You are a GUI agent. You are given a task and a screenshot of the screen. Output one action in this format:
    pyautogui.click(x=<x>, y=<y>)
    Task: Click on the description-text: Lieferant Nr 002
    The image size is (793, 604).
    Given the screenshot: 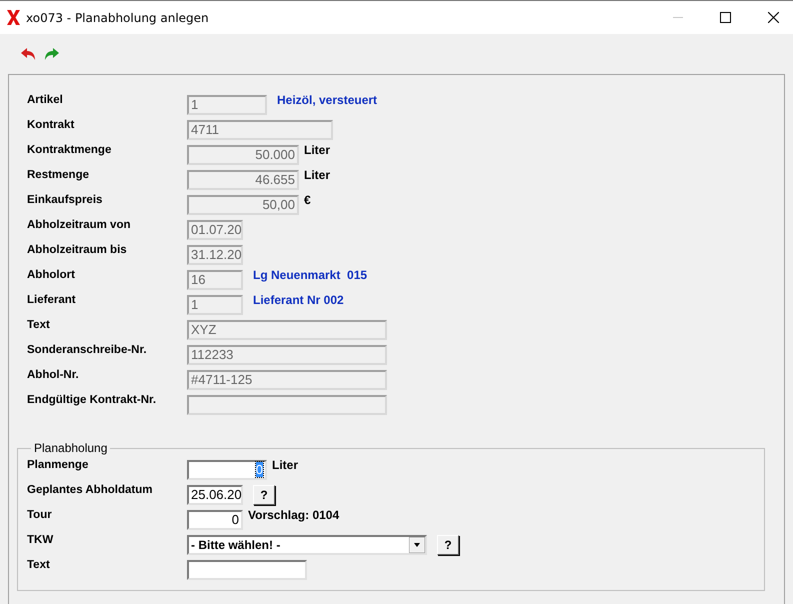 What is the action you would take?
    pyautogui.click(x=298, y=299)
    